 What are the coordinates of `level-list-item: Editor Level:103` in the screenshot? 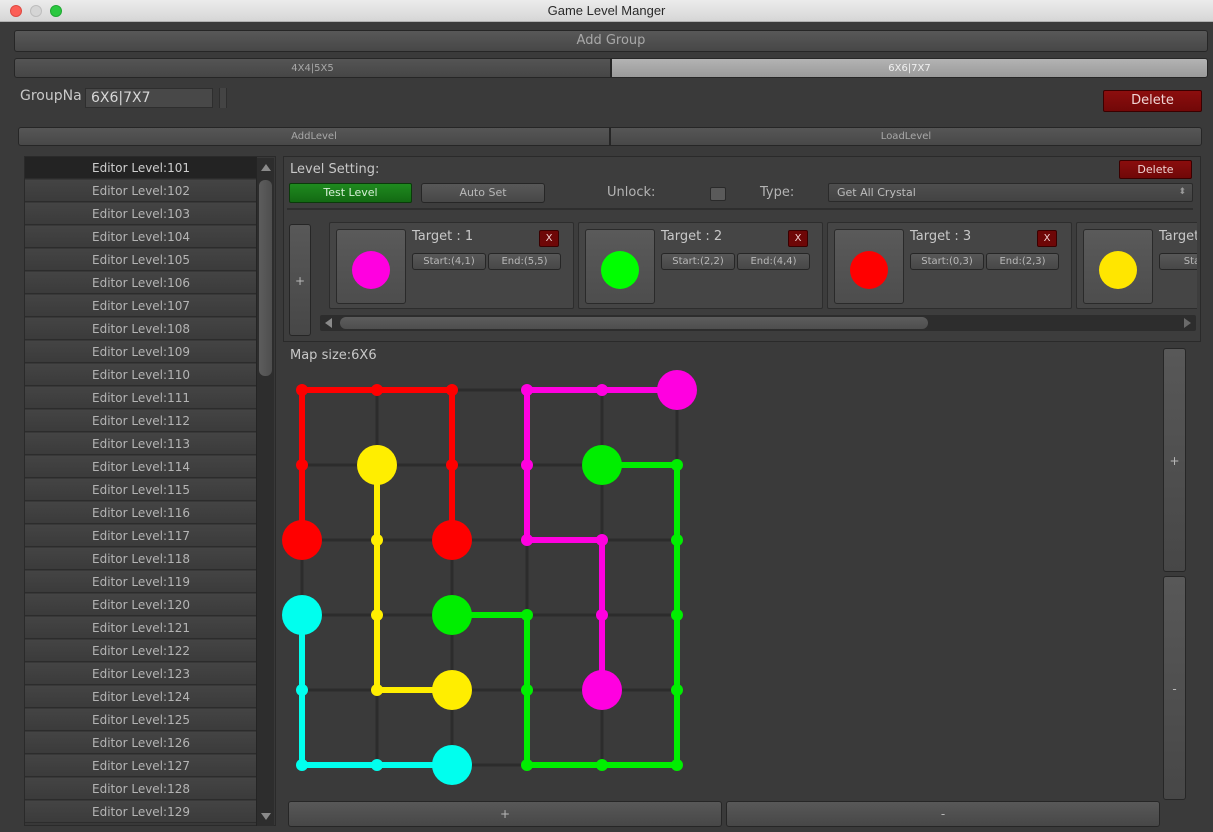 It's located at (141, 214).